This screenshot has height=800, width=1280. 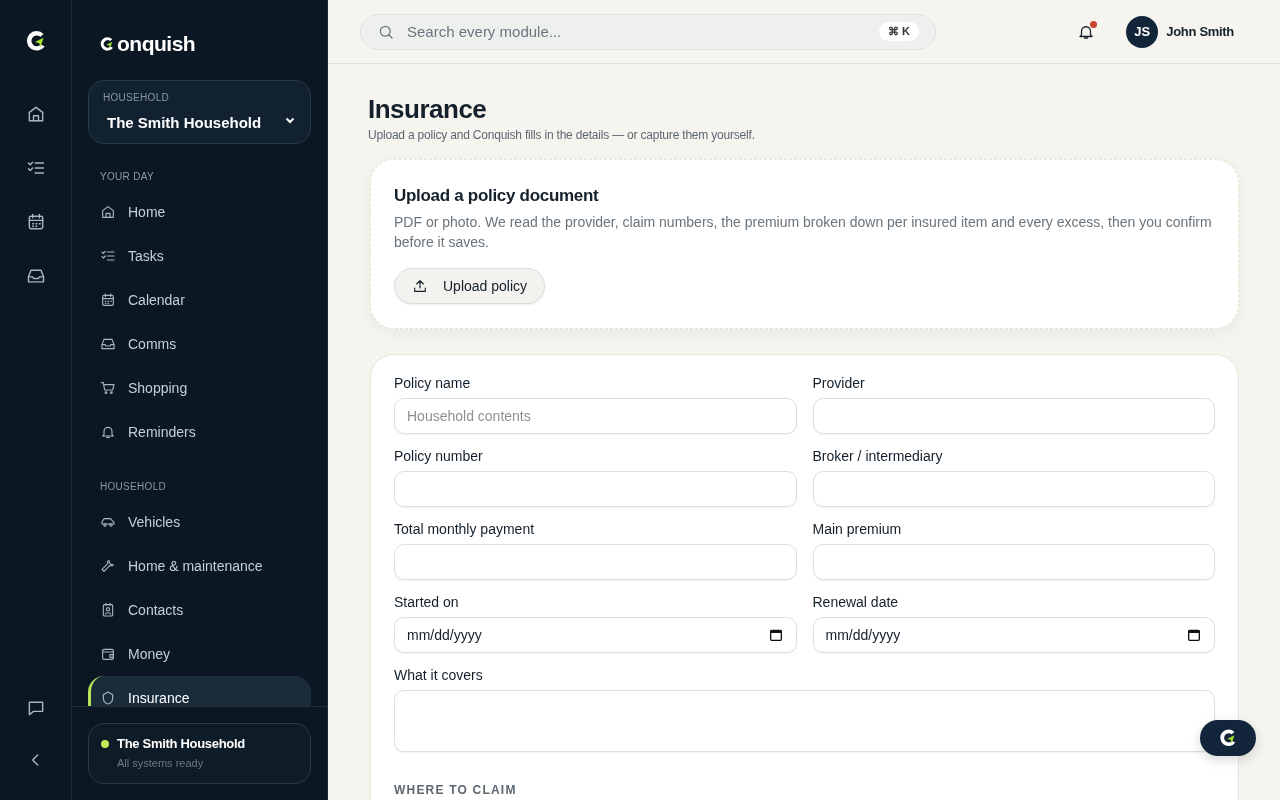 What do you see at coordinates (127, 177) in the screenshot?
I see `section-heading: YOUR DAY` at bounding box center [127, 177].